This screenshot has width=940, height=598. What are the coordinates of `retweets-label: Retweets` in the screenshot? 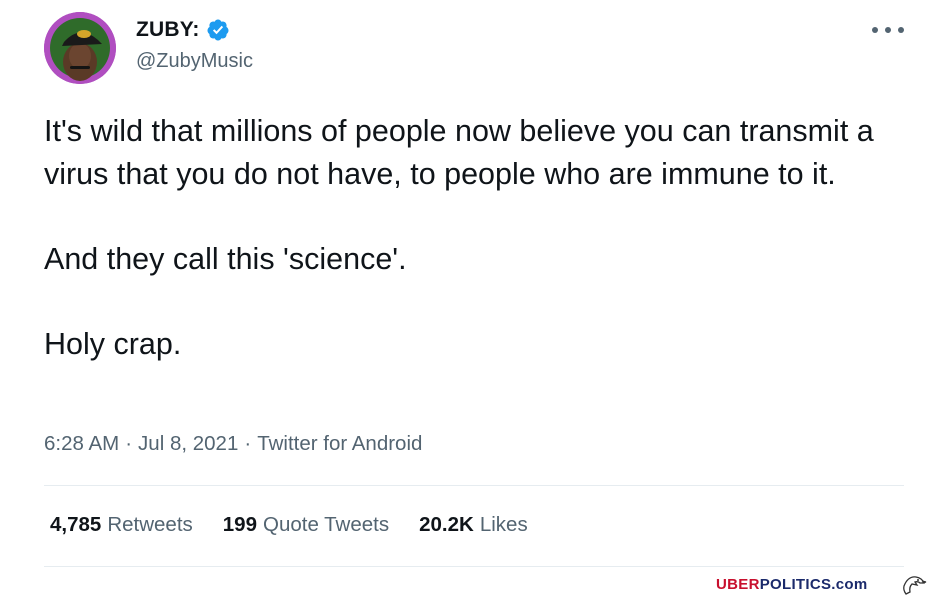 It's located at (150, 524).